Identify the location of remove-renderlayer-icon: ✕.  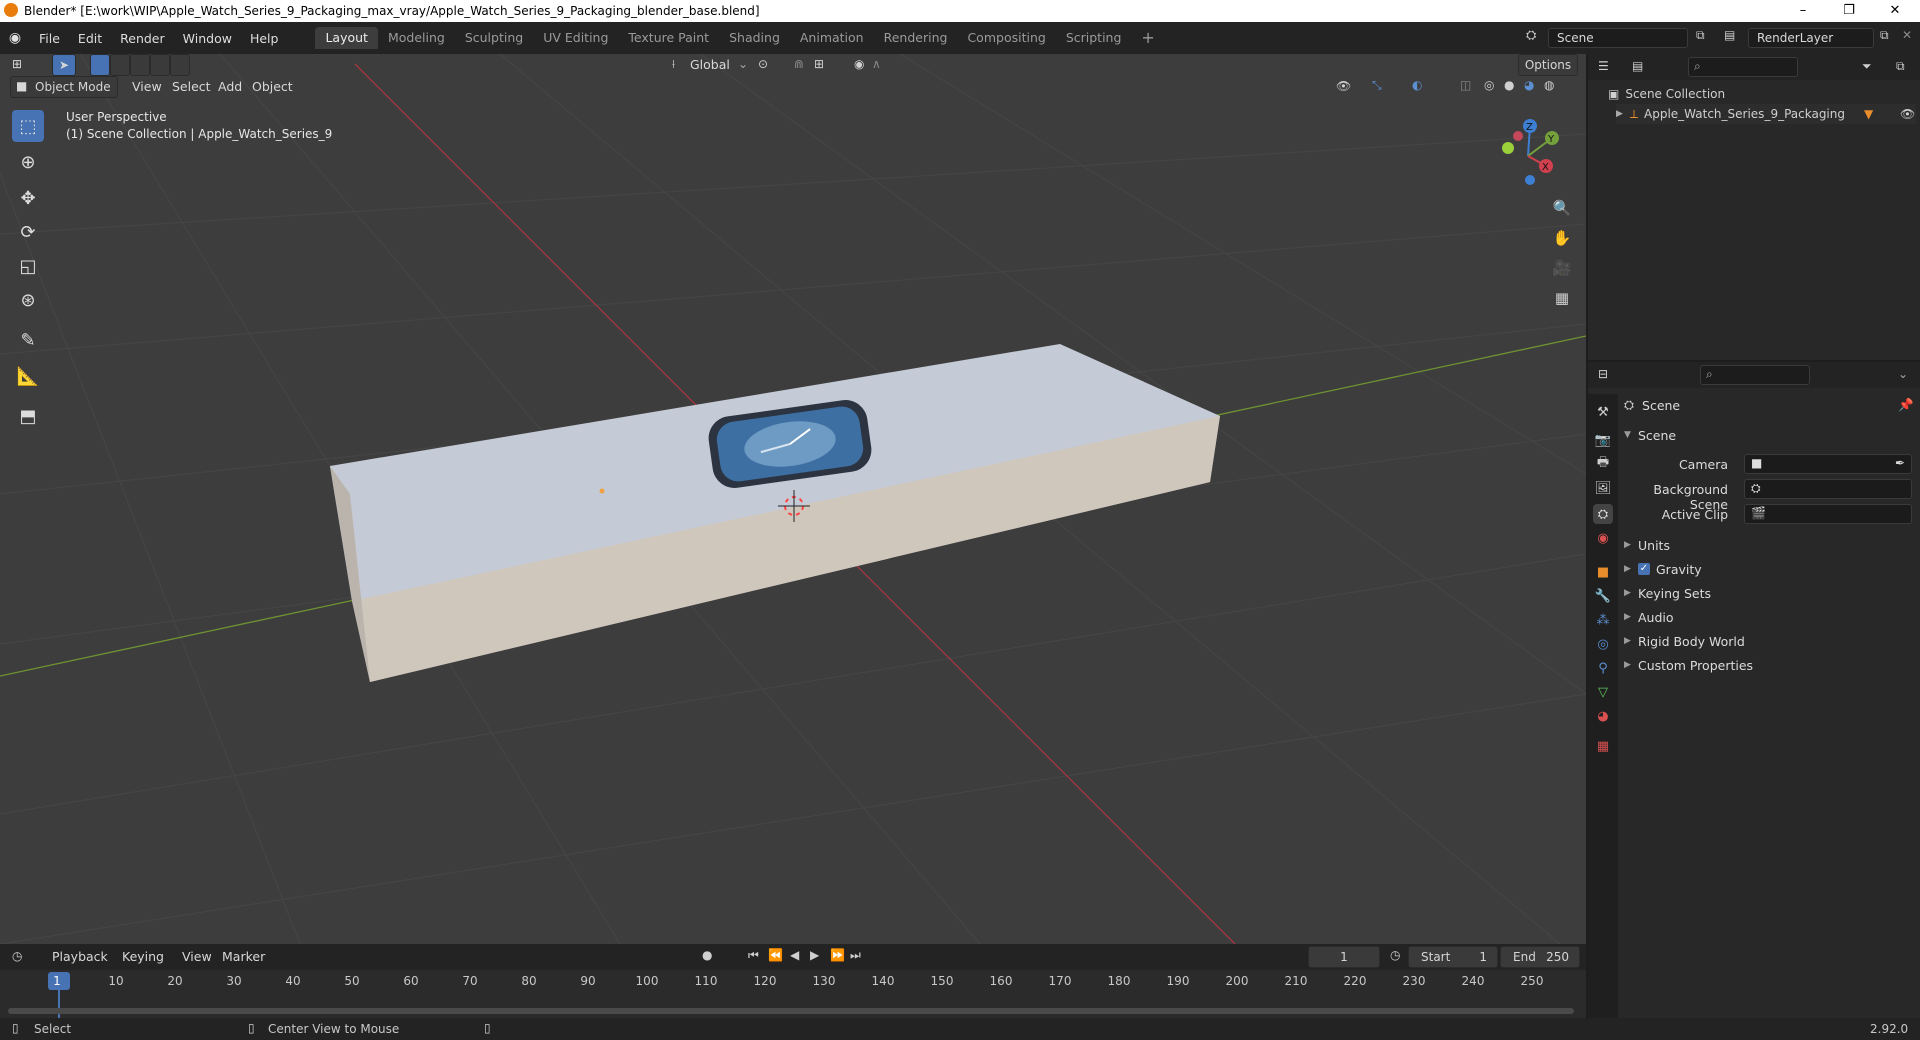
(1907, 35).